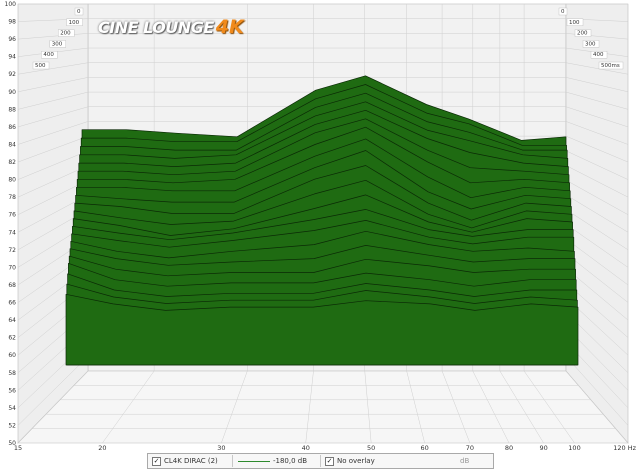 Image resolution: width=640 pixels, height=469 pixels. Describe the element at coordinates (156, 461) in the screenshot. I see `series-checkbox: ✓` at that location.